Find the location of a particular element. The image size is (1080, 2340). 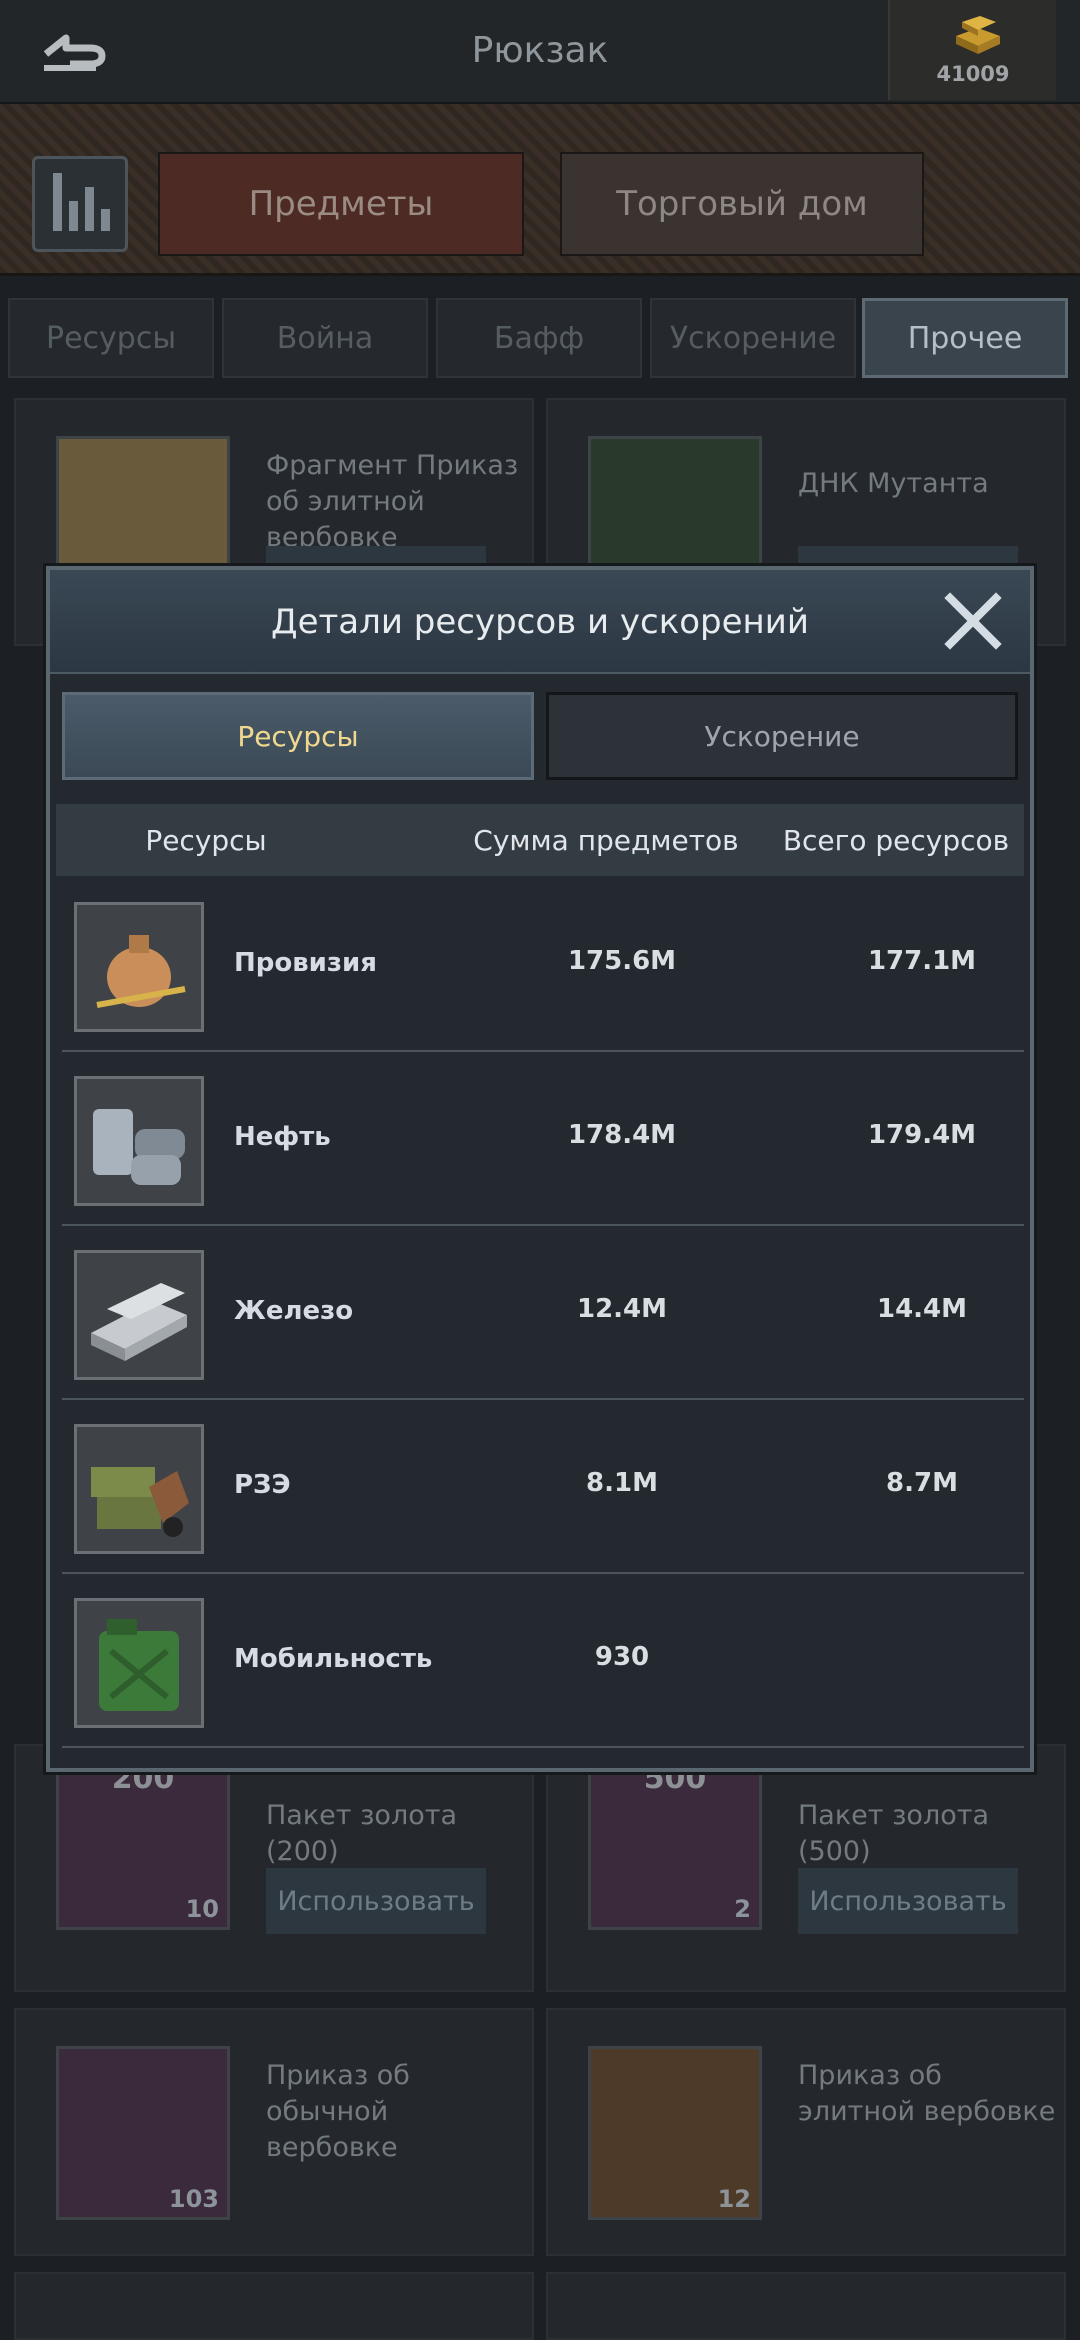

oil-barrel-icon is located at coordinates (139, 1141).